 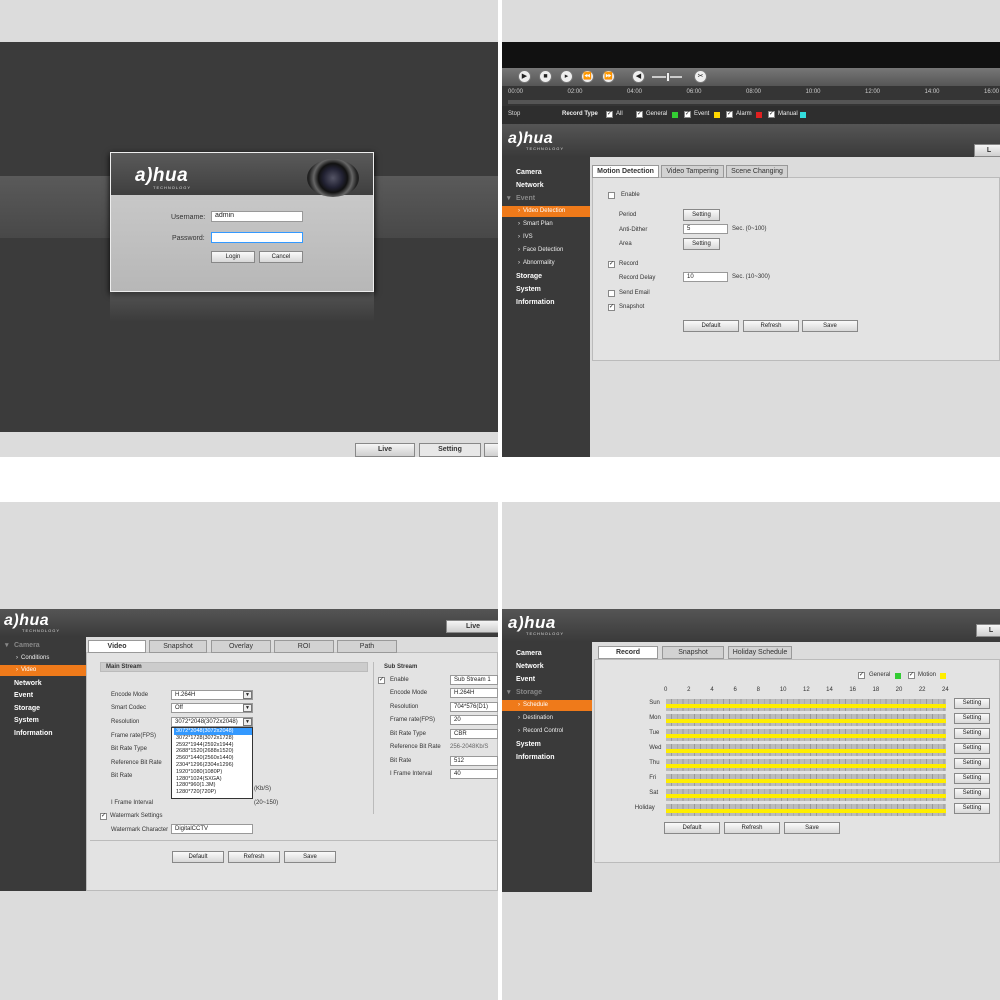 What do you see at coordinates (566, 76) in the screenshot?
I see `step-icon: ▸` at bounding box center [566, 76].